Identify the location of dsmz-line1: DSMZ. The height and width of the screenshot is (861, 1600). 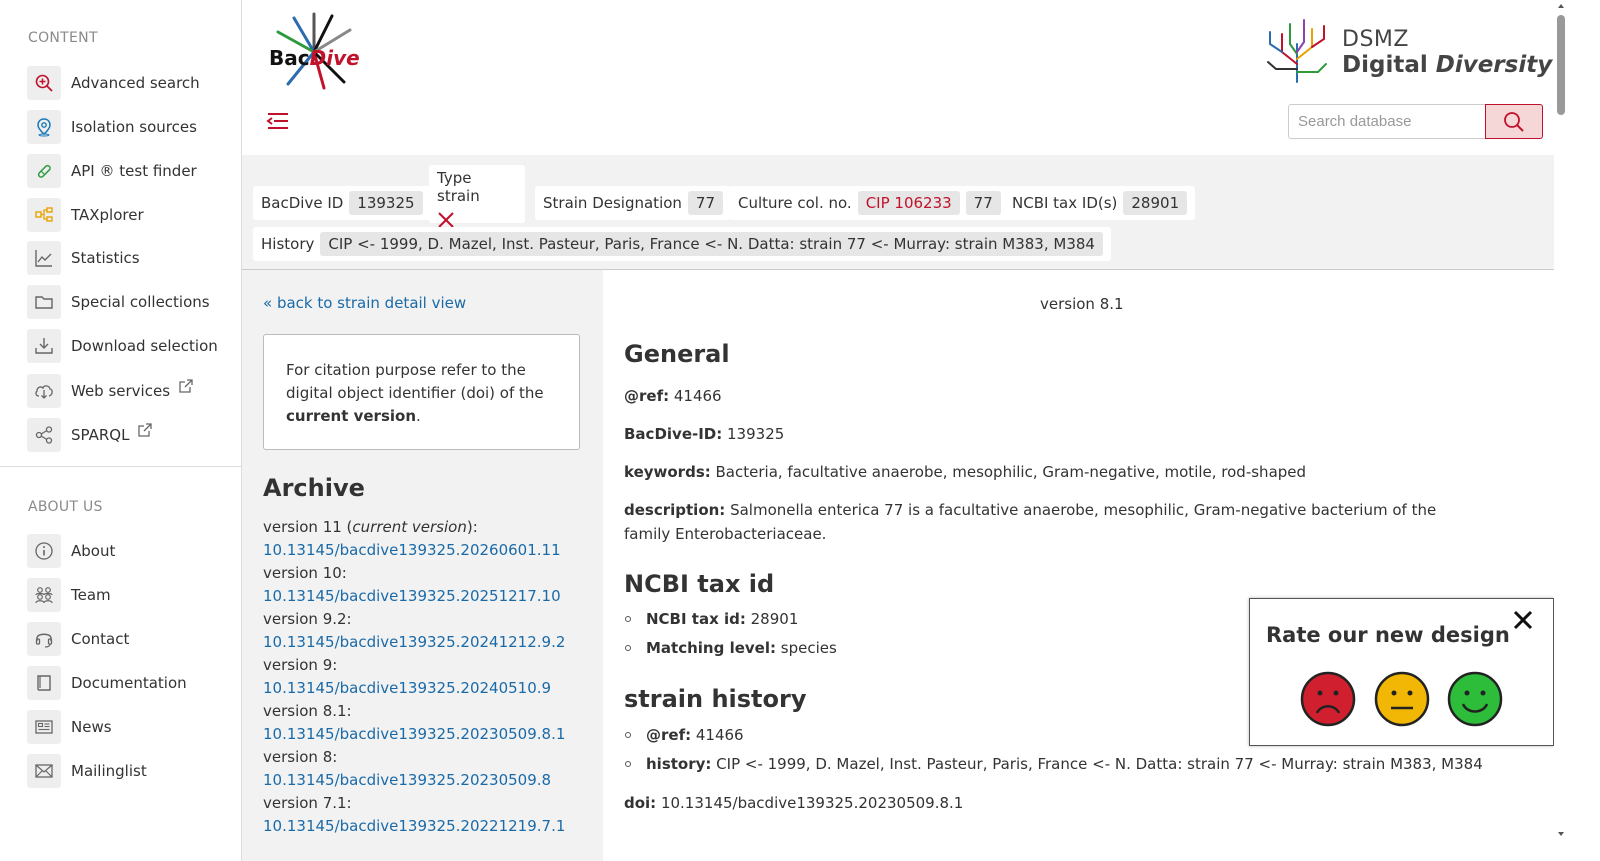
(1375, 39).